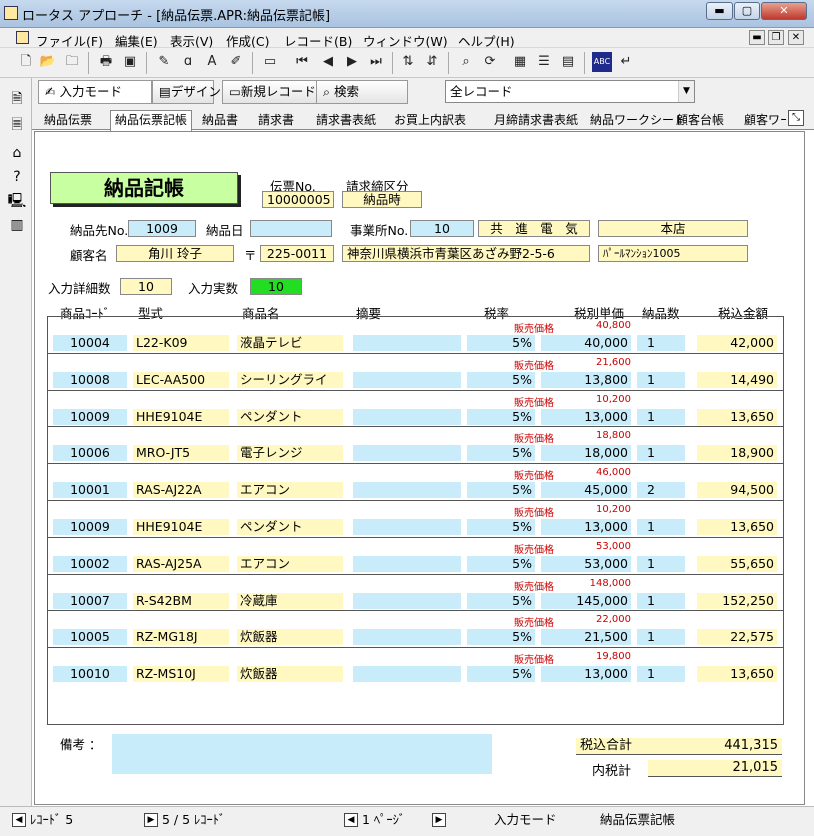  What do you see at coordinates (302, 754) in the screenshot?
I see `notes-field` at bounding box center [302, 754].